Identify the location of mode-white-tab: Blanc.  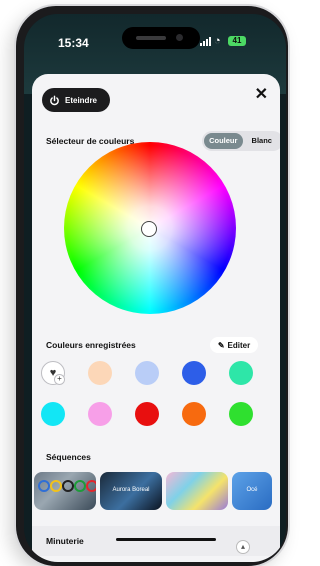
(262, 141).